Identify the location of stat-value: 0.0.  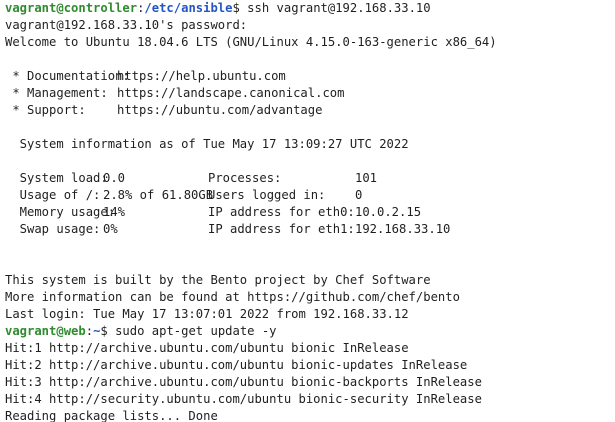
(114, 178).